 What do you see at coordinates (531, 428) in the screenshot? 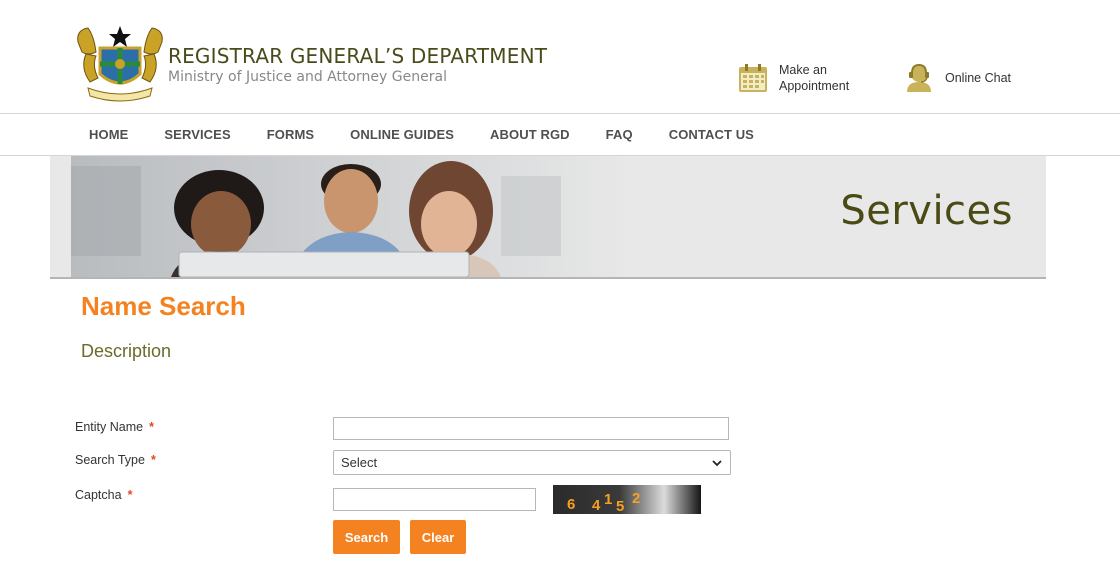
I see `entity-name-input` at bounding box center [531, 428].